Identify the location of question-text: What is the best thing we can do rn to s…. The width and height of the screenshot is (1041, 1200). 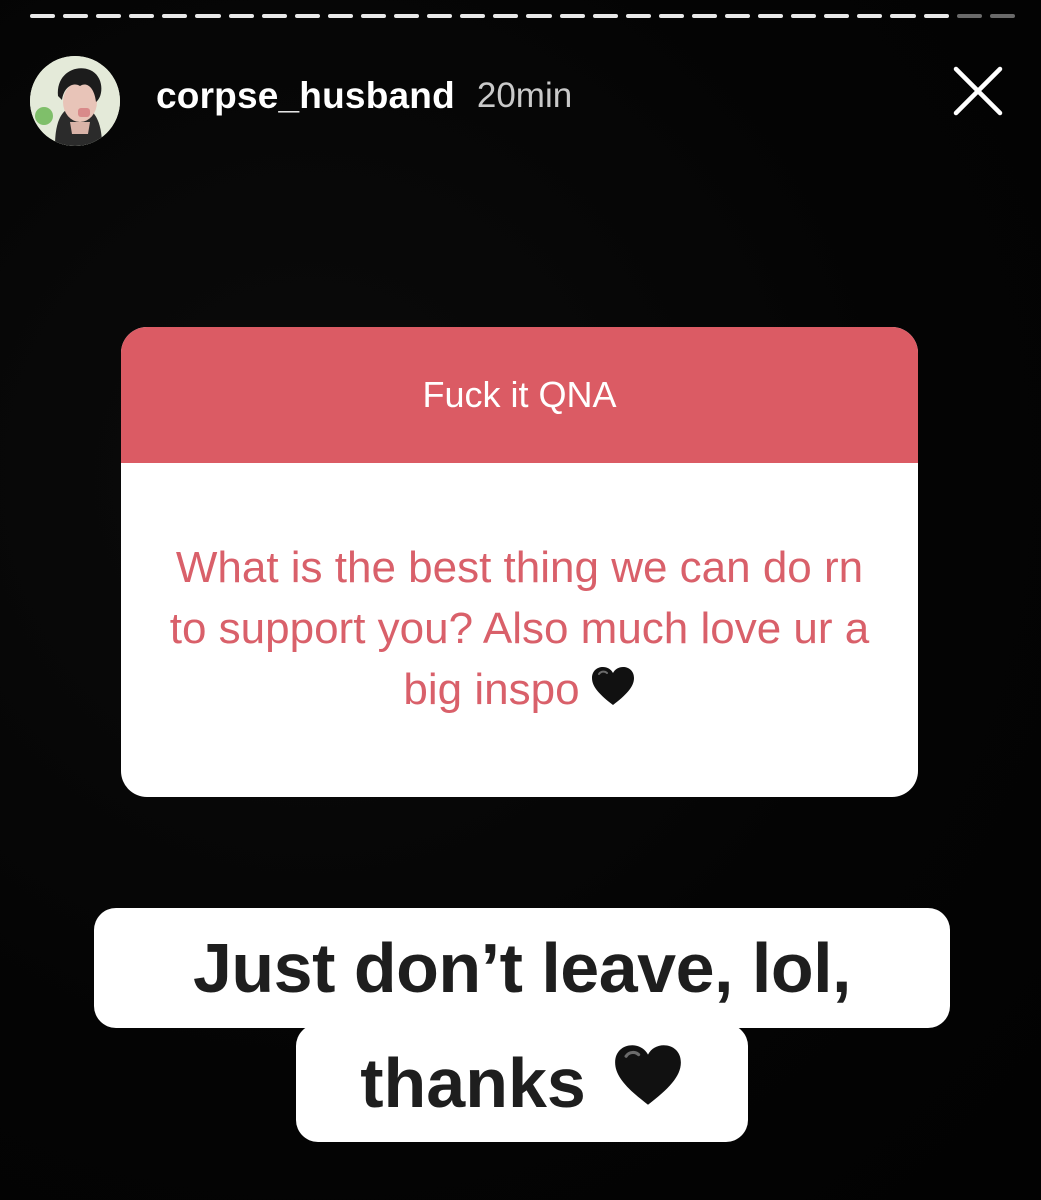
(519, 629).